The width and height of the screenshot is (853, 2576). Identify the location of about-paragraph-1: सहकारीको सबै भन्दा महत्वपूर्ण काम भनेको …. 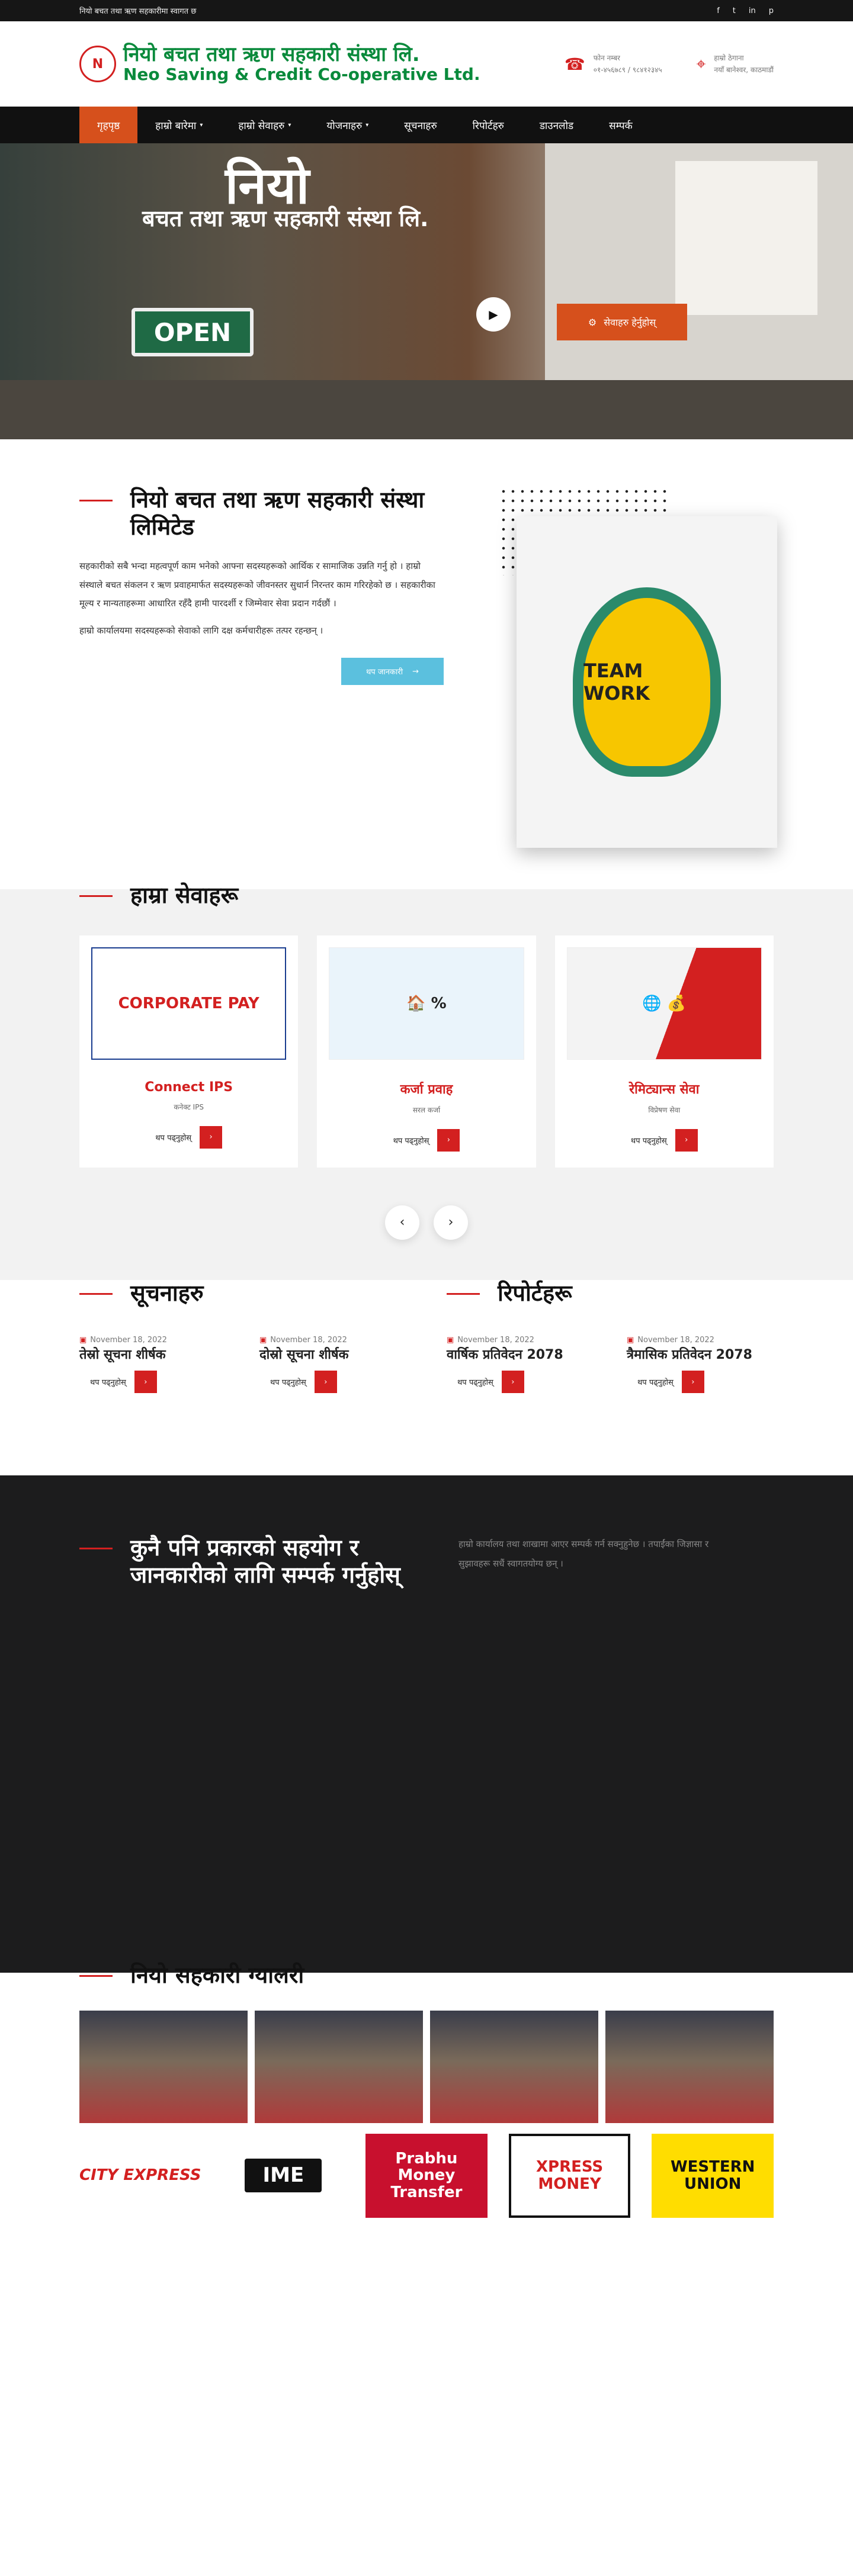
(257, 585).